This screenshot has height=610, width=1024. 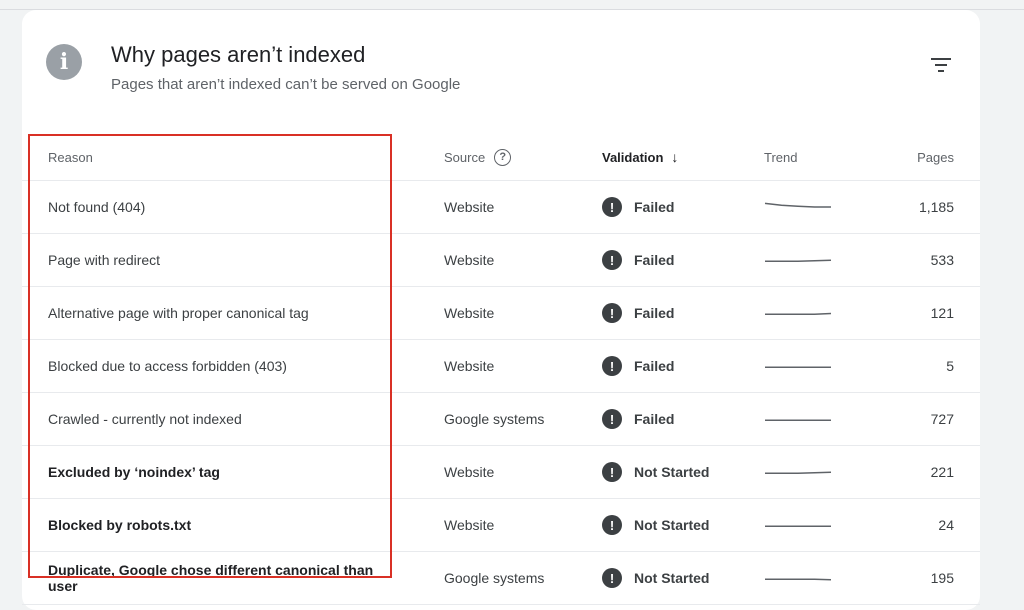 I want to click on reason-cell: Page with redirect, so click(x=104, y=260).